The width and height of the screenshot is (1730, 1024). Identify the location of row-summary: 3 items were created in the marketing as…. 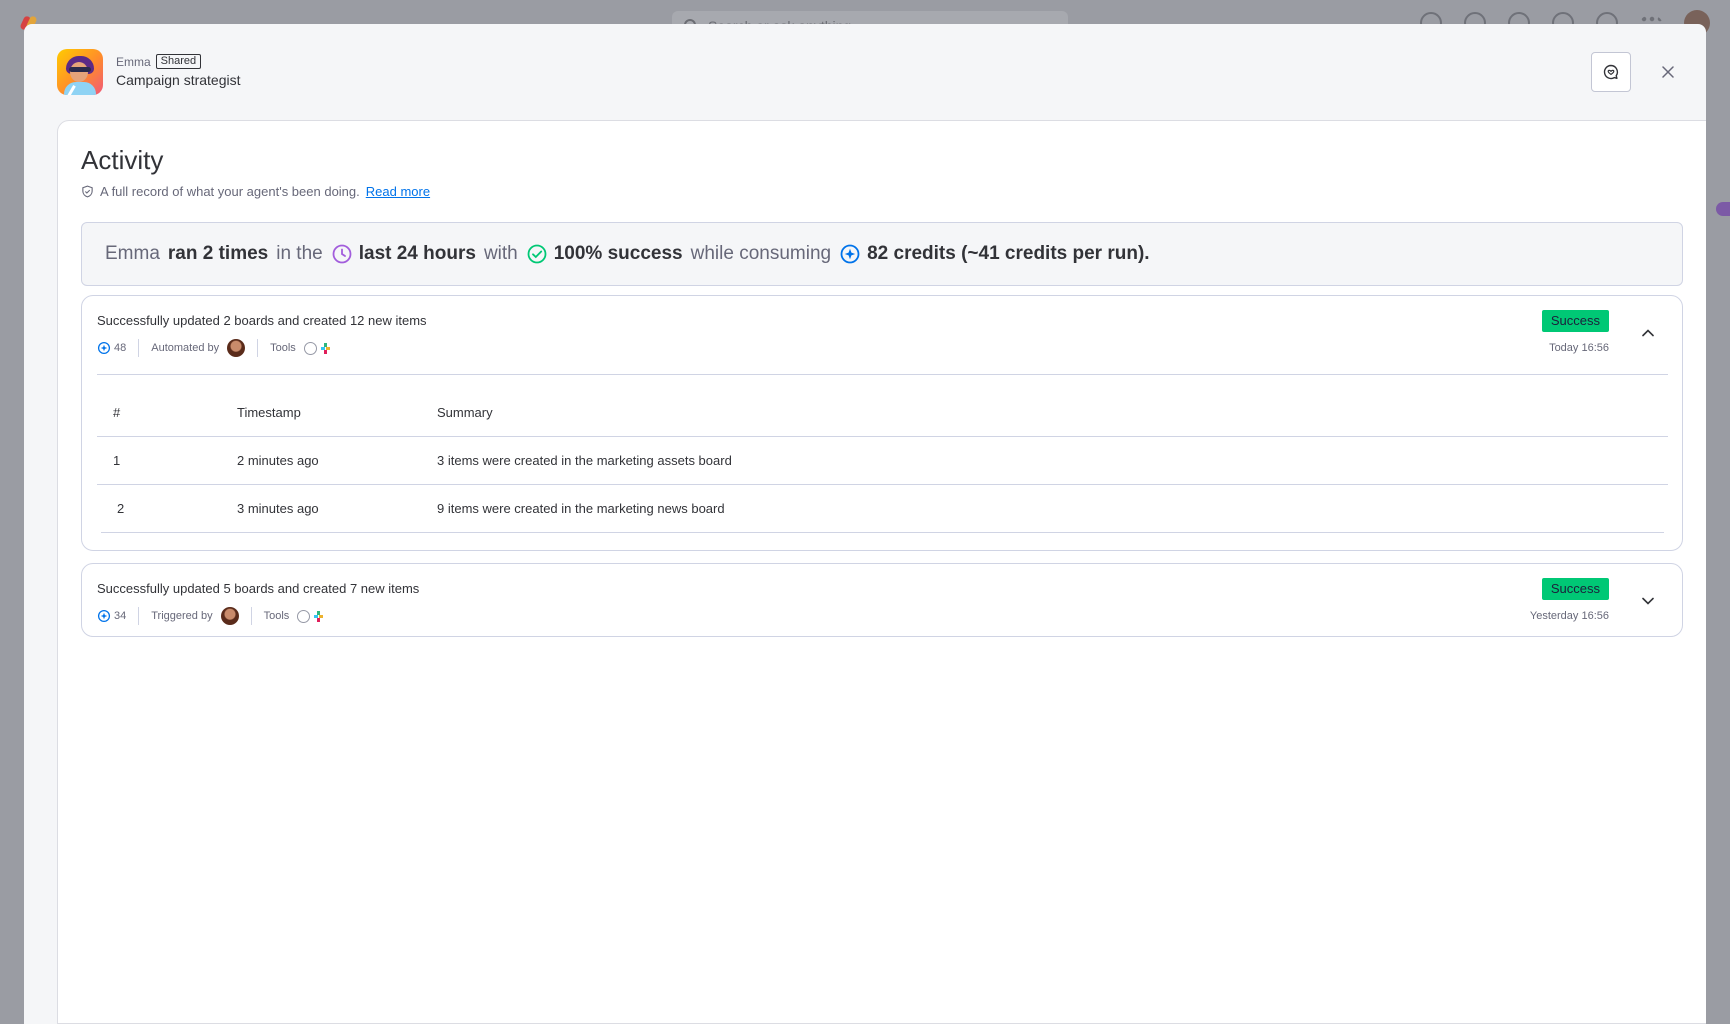
(584, 460).